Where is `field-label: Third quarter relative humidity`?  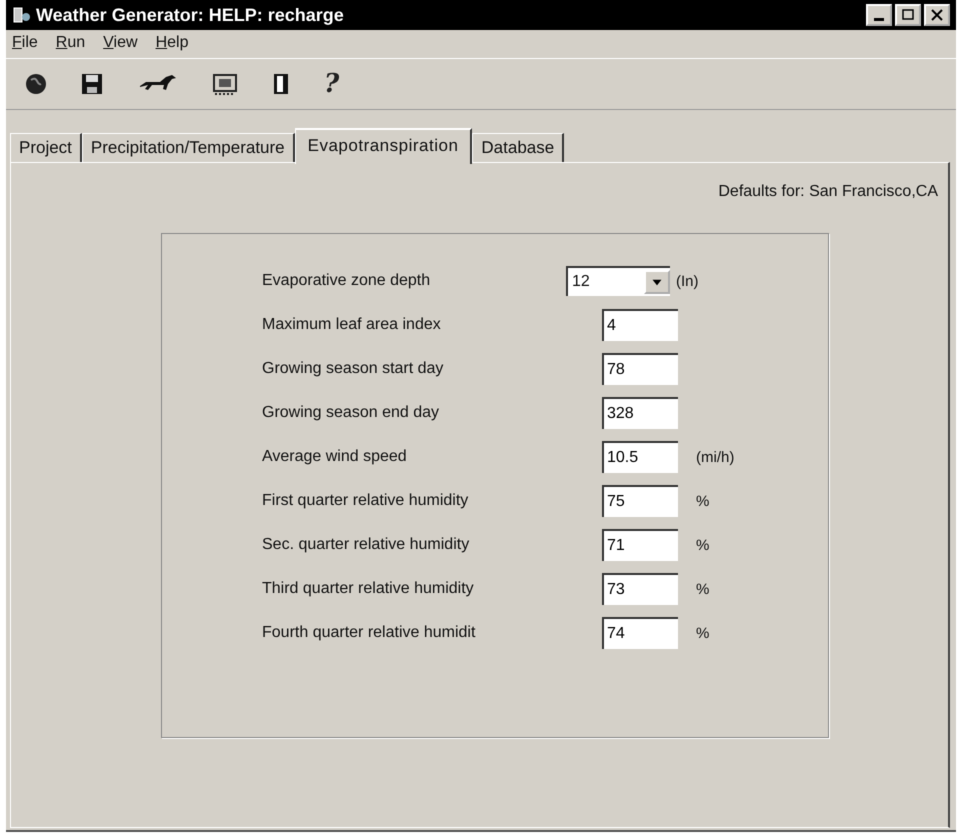 field-label: Third quarter relative humidity is located at coordinates (368, 589).